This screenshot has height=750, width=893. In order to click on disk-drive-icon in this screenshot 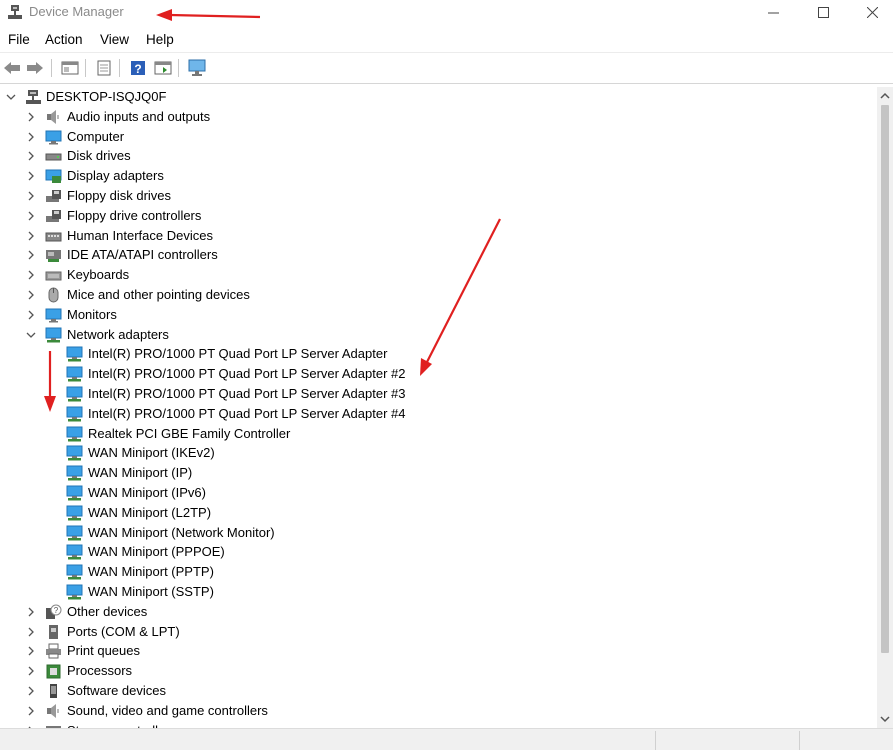, I will do `click(53, 157)`.